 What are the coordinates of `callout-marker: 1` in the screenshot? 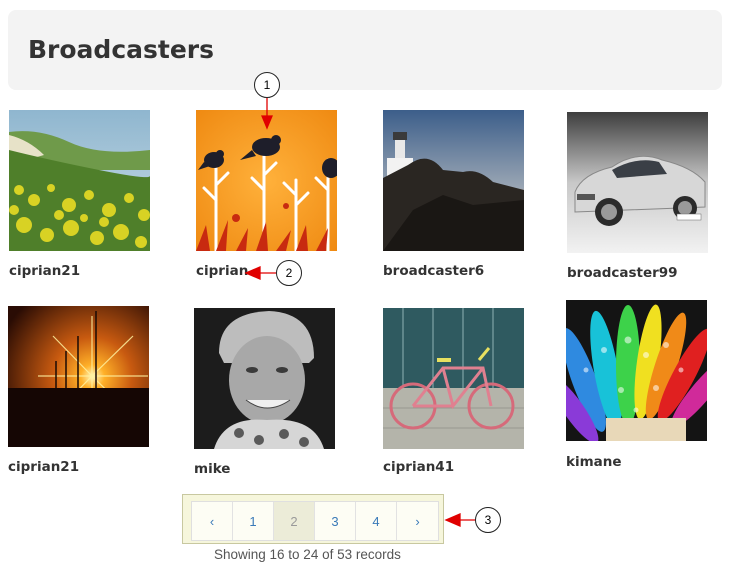 It's located at (267, 85).